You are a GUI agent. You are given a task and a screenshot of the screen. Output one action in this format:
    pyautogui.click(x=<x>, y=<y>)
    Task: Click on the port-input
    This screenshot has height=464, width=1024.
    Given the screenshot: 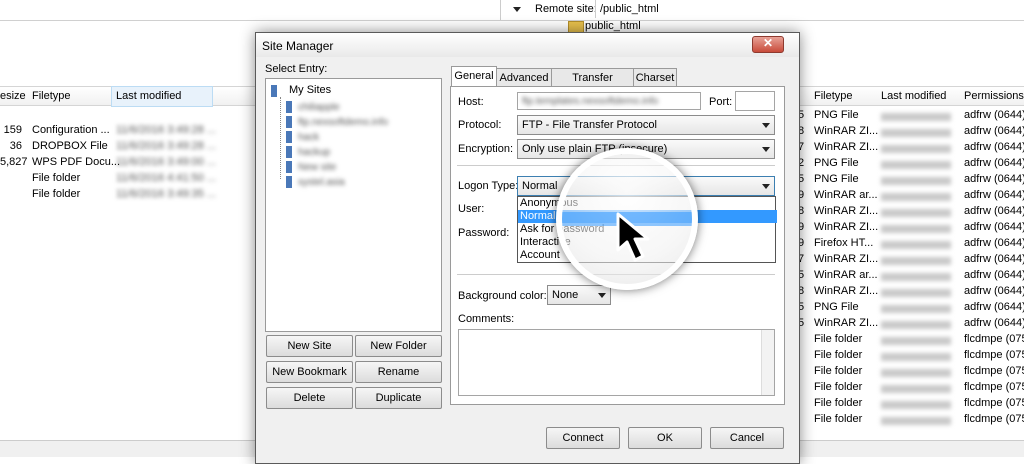 What is the action you would take?
    pyautogui.click(x=755, y=101)
    